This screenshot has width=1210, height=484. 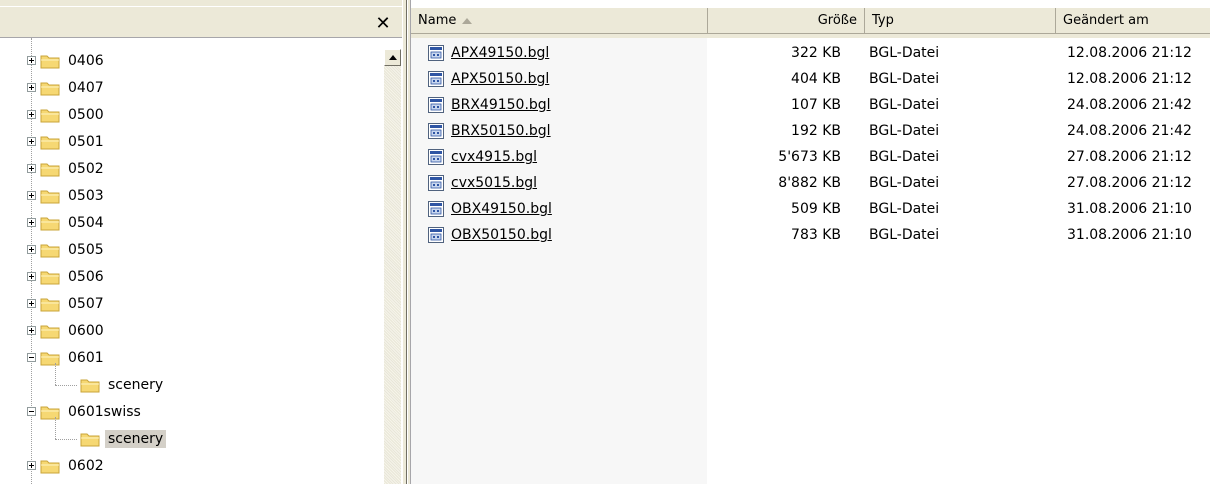 What do you see at coordinates (501, 209) in the screenshot?
I see `file-name: OBX49150.bgl` at bounding box center [501, 209].